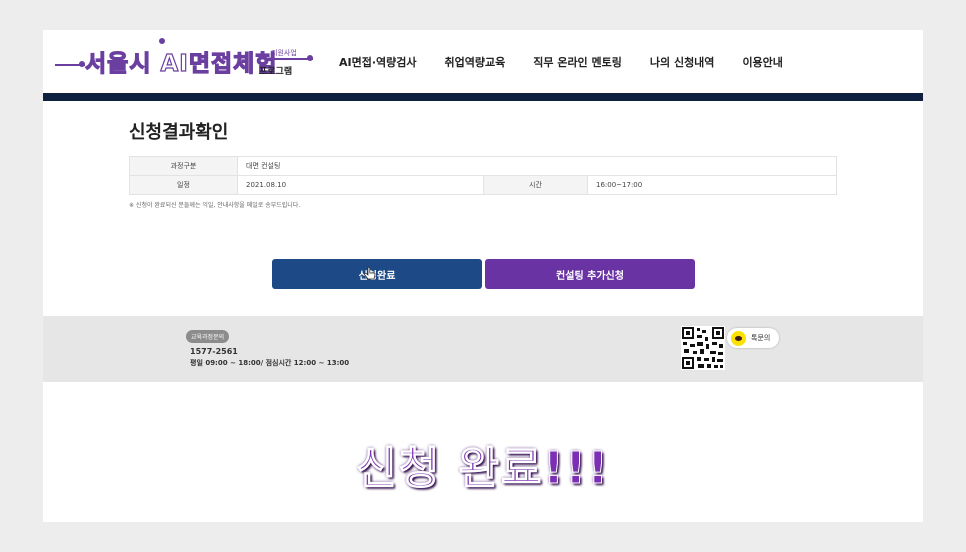  Describe the element at coordinates (682, 62) in the screenshot. I see `nav-item-my-applications: 나의 신청내역` at that location.